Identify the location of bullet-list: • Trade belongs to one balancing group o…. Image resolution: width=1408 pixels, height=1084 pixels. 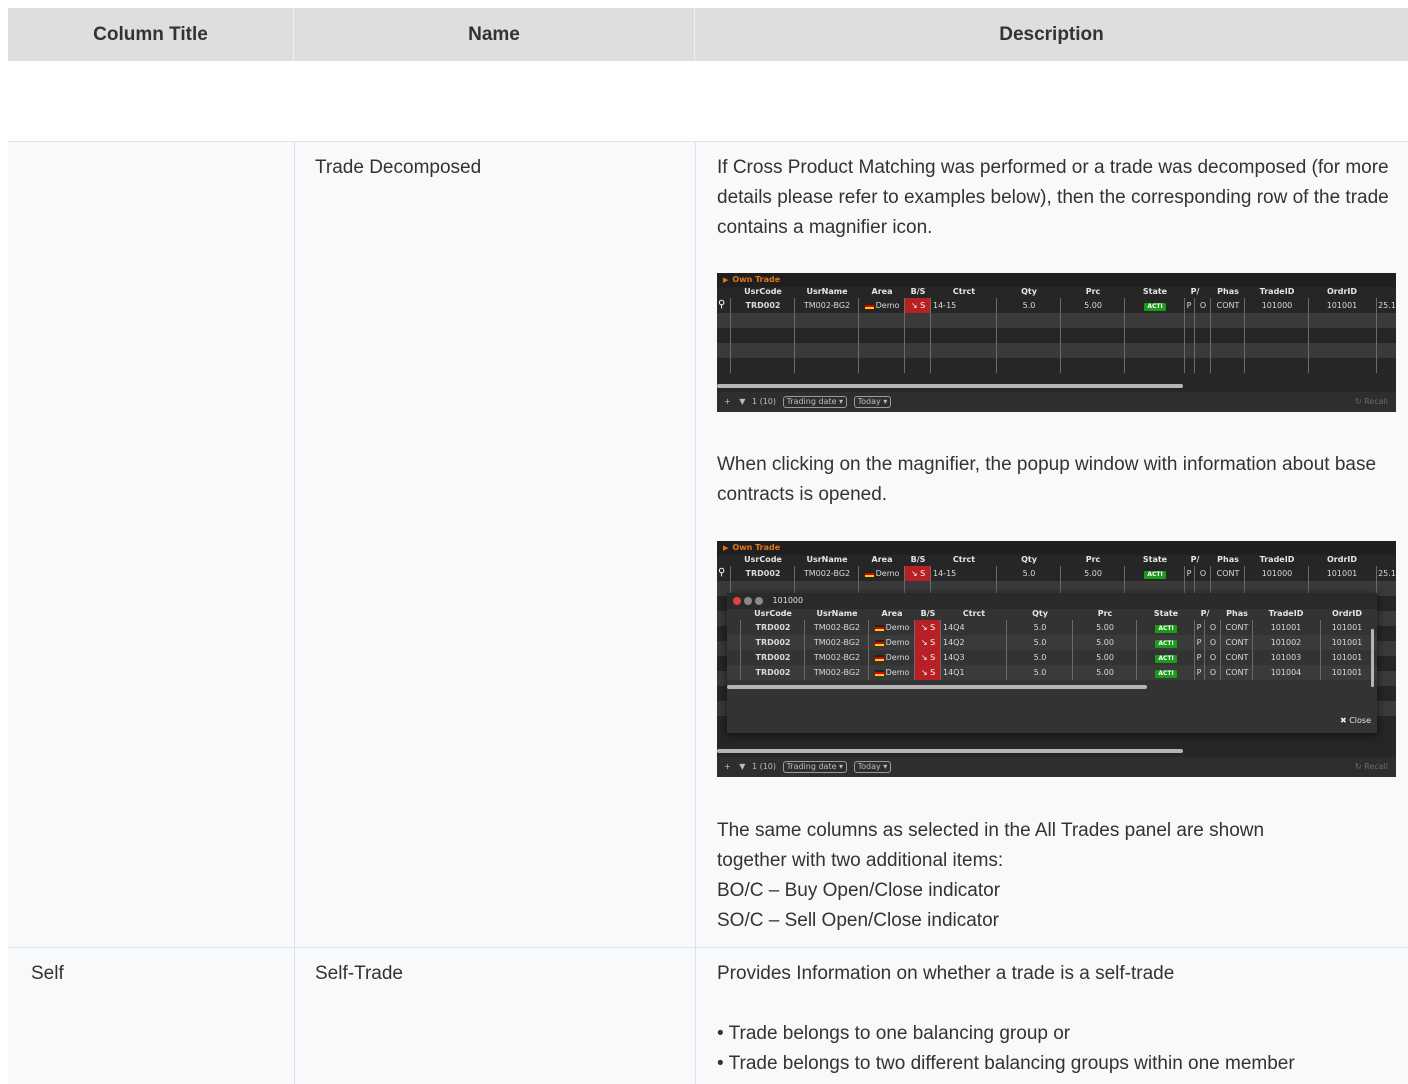
(1059, 1049).